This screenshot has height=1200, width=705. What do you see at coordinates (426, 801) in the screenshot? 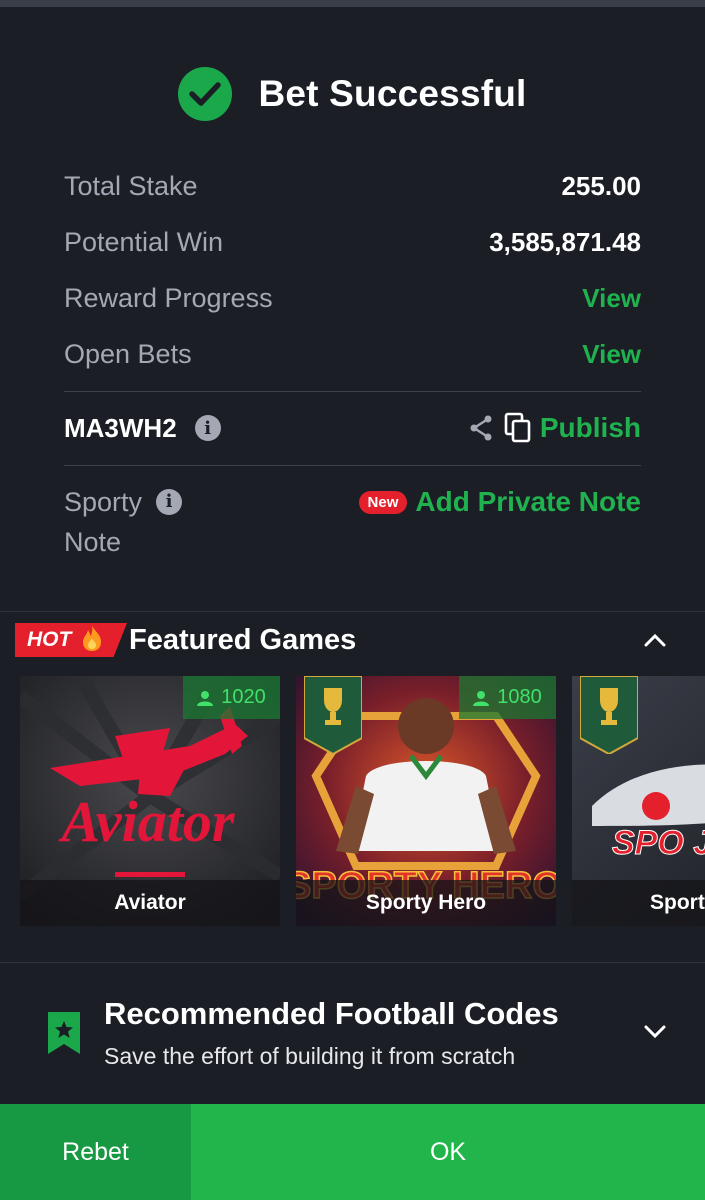
I see `game-card-sporty-hero: SPORTY HERO 1080 Sporty Hero` at bounding box center [426, 801].